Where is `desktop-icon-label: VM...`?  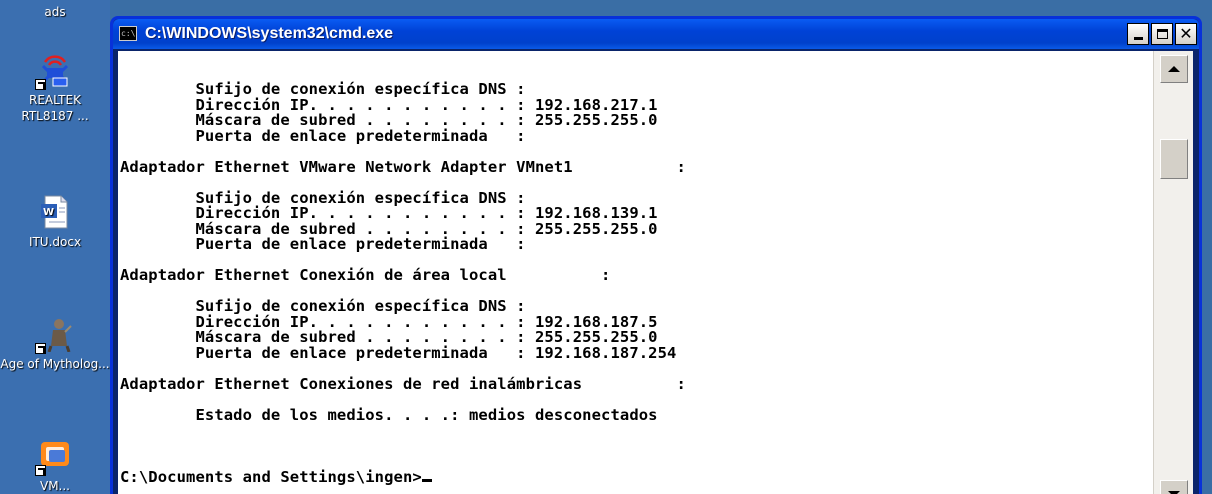 desktop-icon-label: VM... is located at coordinates (54, 486).